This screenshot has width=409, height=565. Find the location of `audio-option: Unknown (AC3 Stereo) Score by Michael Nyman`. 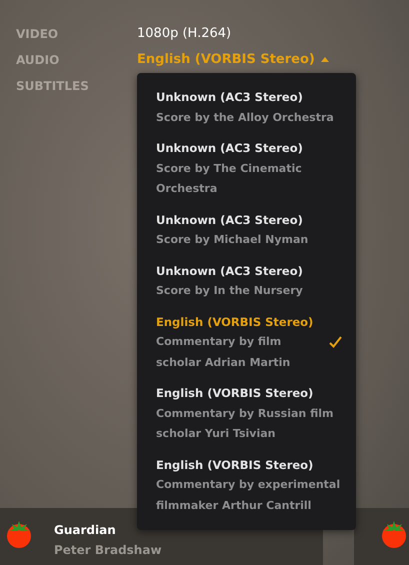

audio-option: Unknown (AC3 Stereo) Score by Michael Nyman is located at coordinates (246, 230).